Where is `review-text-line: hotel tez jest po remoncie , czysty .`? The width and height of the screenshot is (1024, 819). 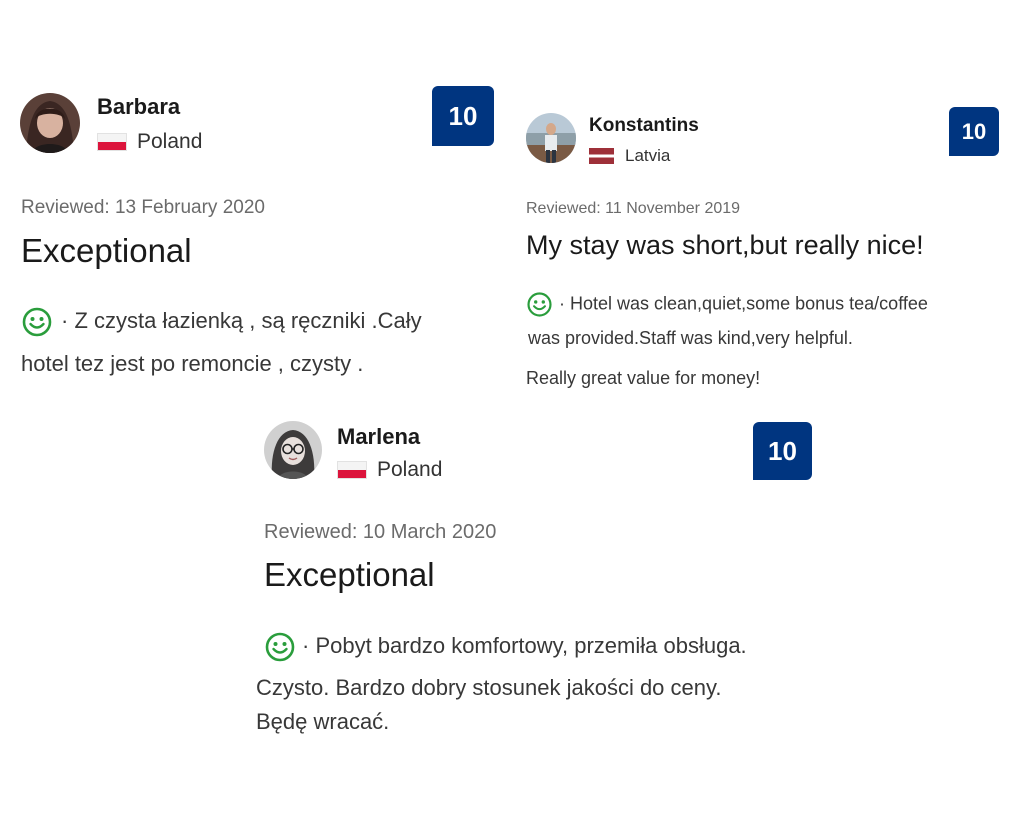 review-text-line: hotel tez jest po remoncie , czysty . is located at coordinates (192, 363).